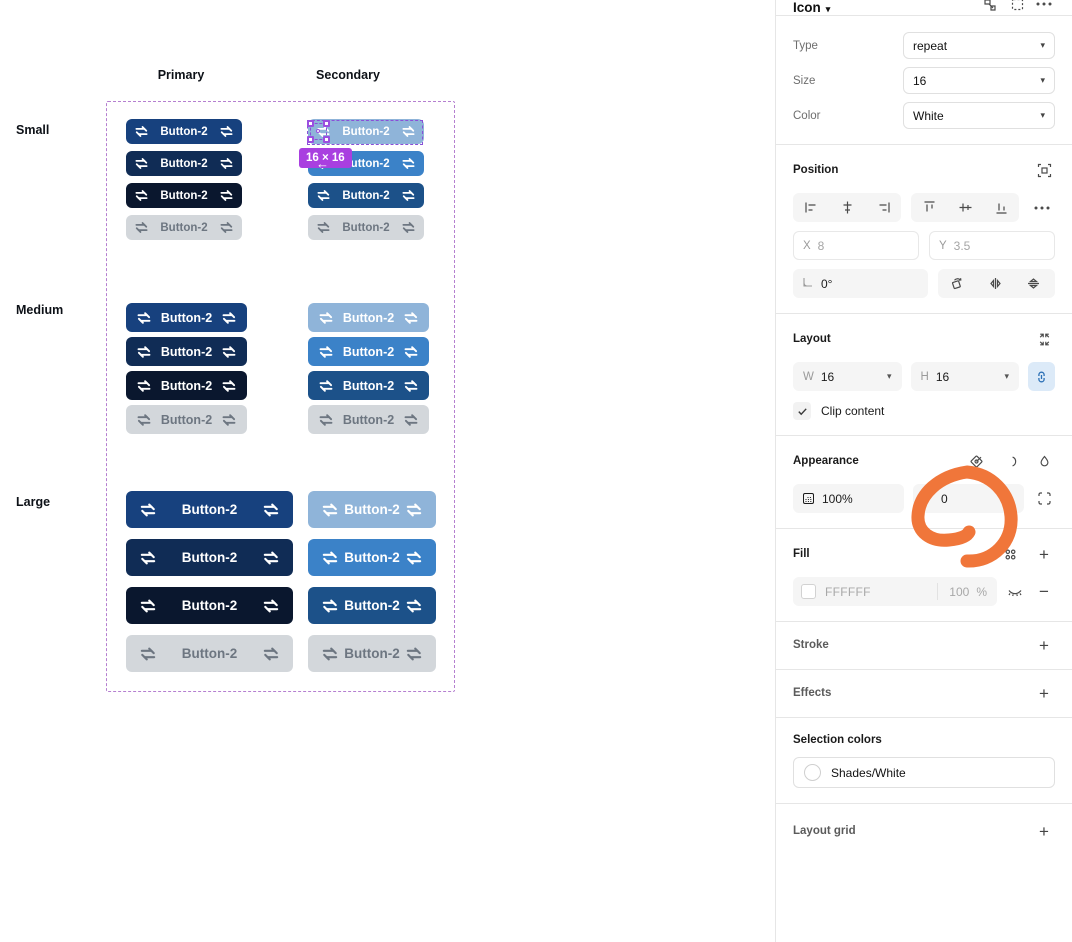 The image size is (1072, 942). What do you see at coordinates (976, 461) in the screenshot?
I see `blend-mode-icon` at bounding box center [976, 461].